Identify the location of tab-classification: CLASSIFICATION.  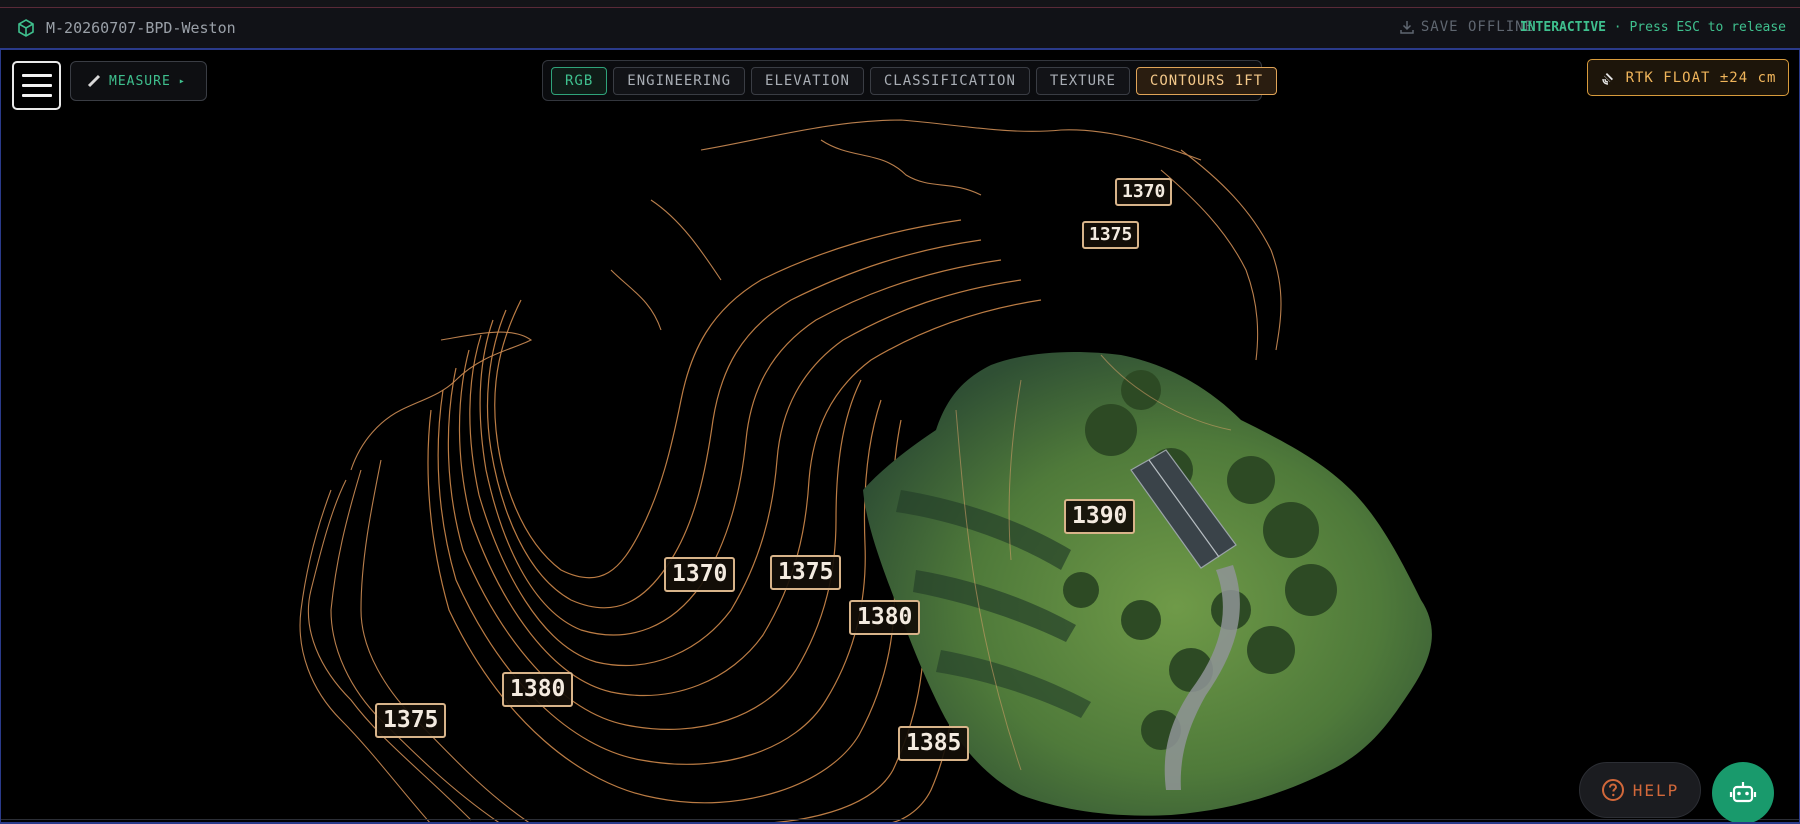
(949, 80).